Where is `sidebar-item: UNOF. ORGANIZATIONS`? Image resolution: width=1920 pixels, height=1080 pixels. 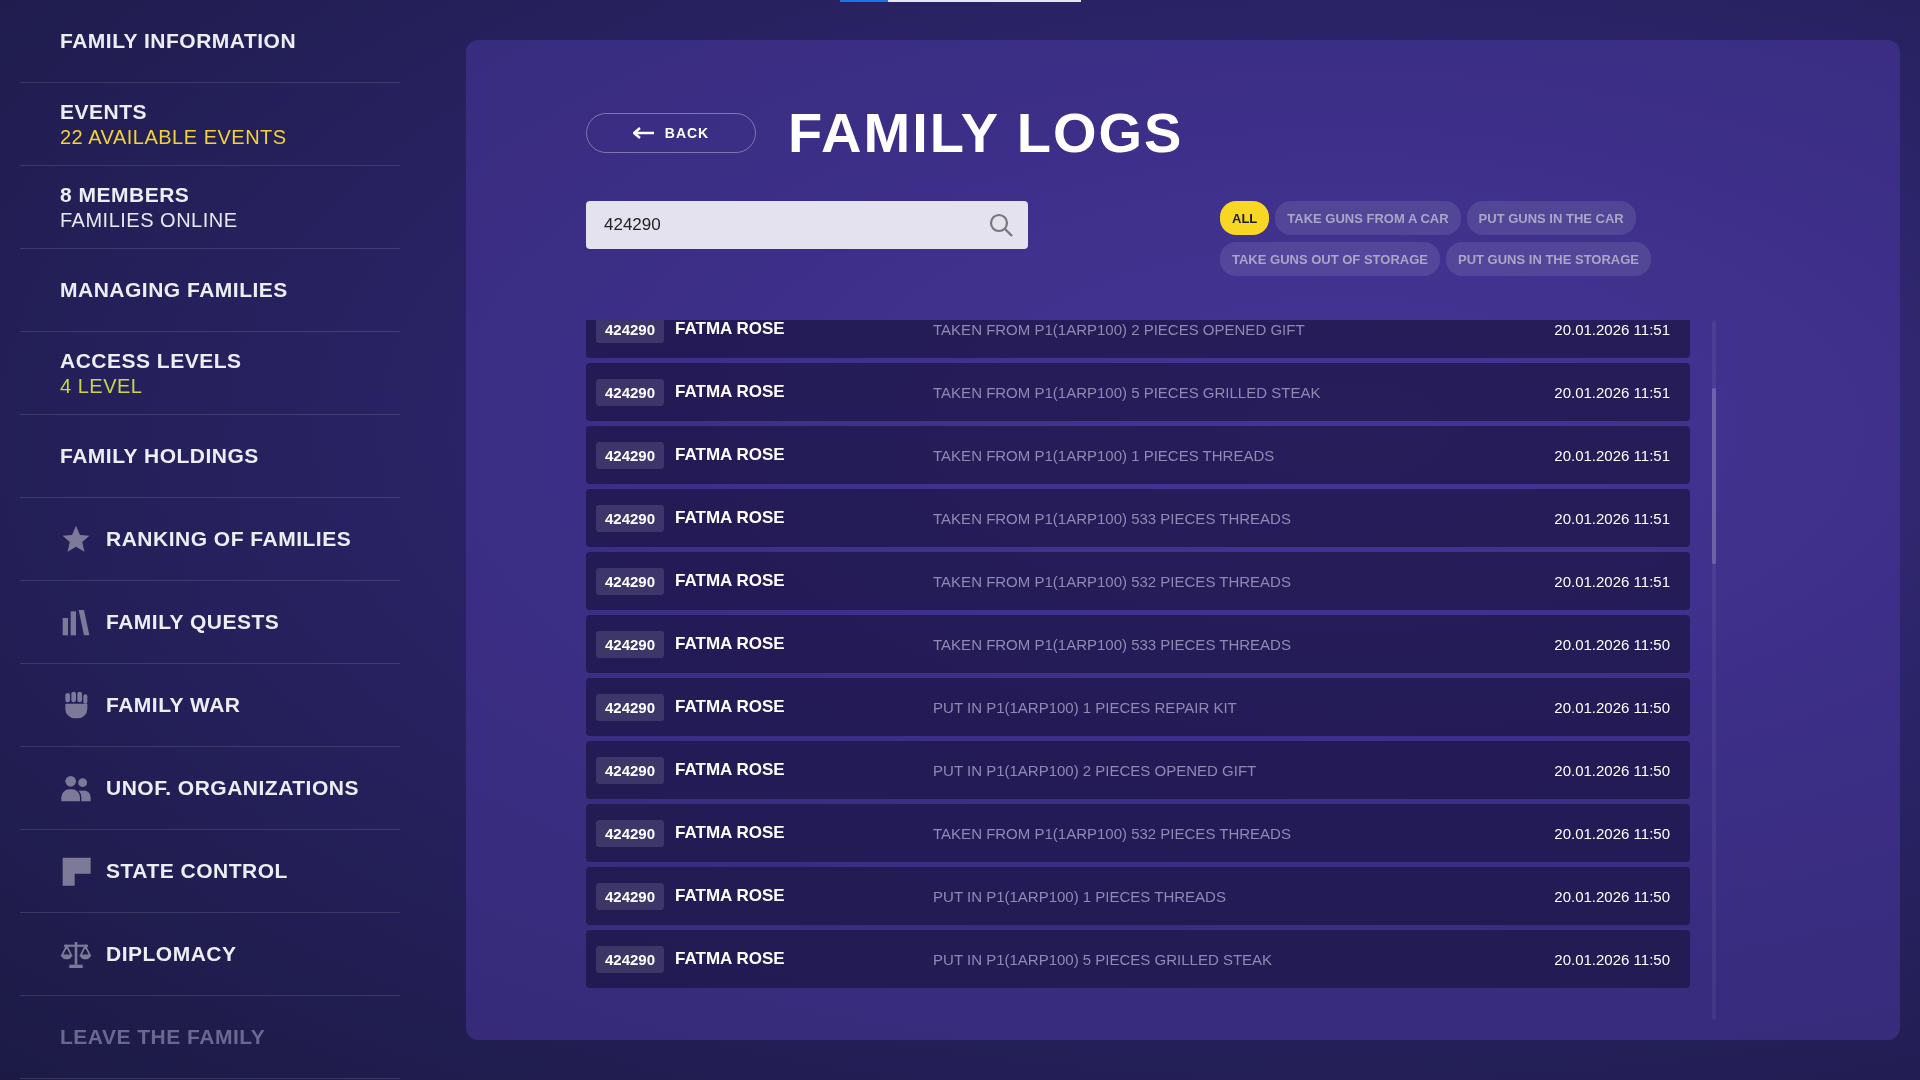 sidebar-item: UNOF. ORGANIZATIONS is located at coordinates (232, 788).